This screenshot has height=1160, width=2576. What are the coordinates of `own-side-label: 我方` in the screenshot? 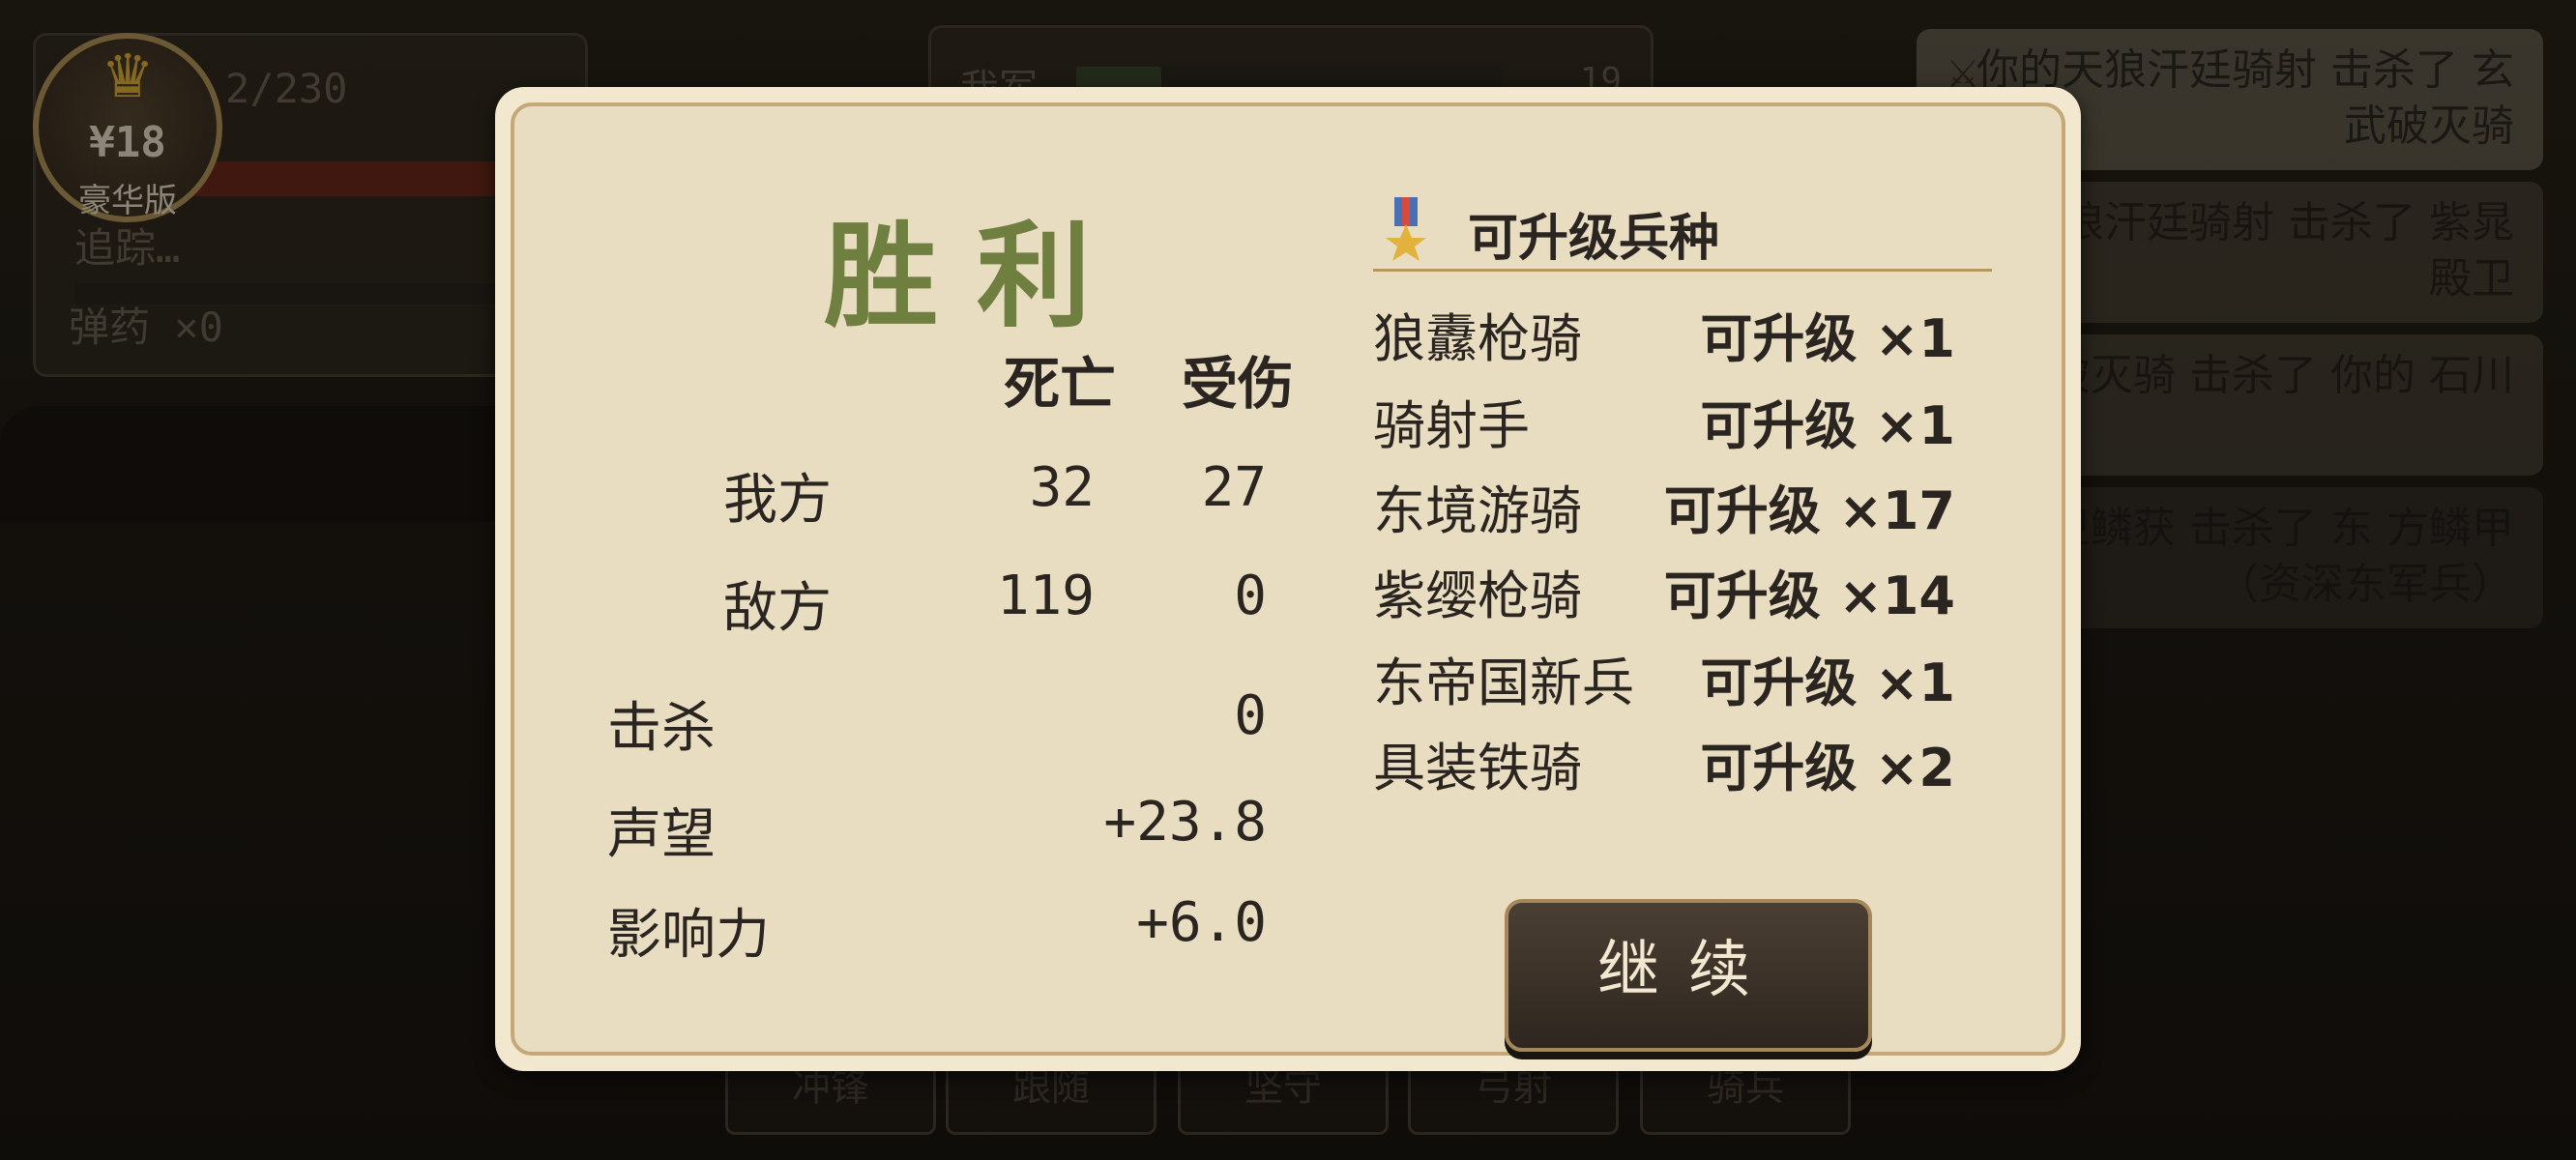 It's located at (777, 501).